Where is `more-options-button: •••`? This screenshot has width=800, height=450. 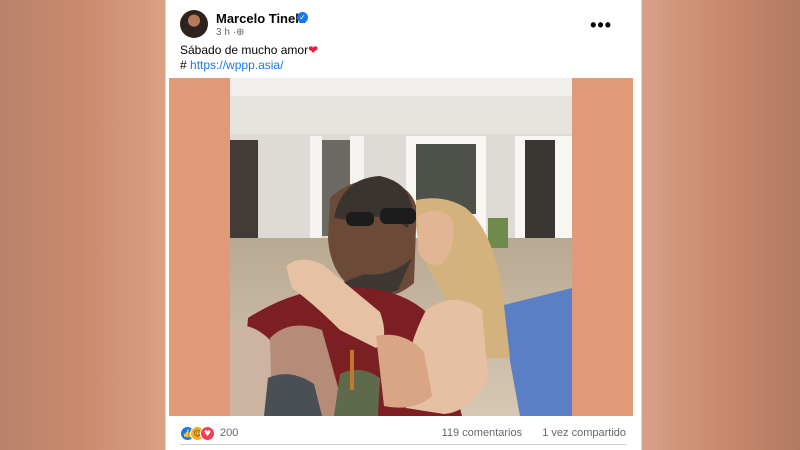 more-options-button: ••• is located at coordinates (601, 25).